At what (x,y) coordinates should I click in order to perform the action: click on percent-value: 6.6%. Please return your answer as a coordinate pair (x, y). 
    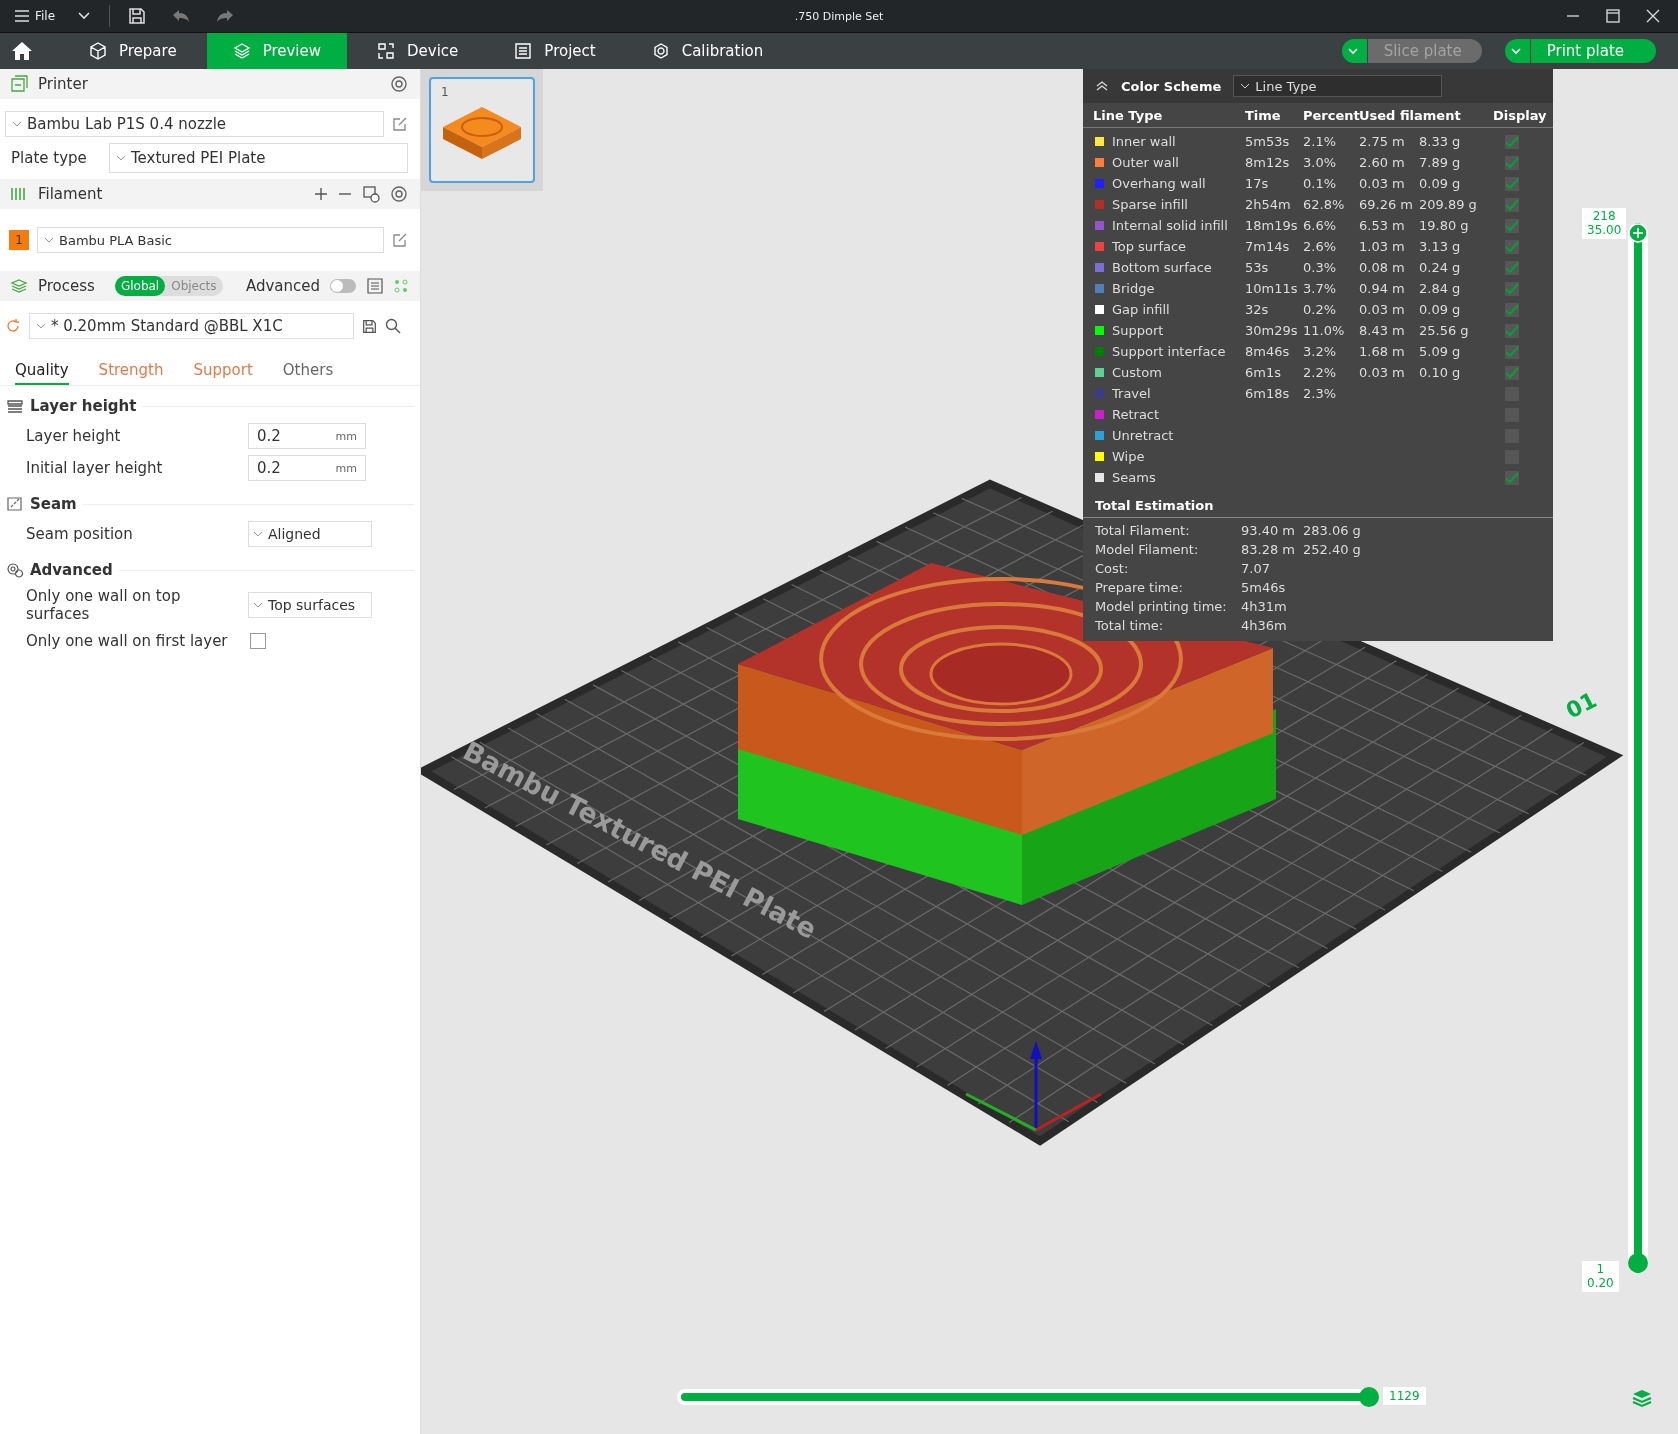
    Looking at the image, I should click on (1320, 225).